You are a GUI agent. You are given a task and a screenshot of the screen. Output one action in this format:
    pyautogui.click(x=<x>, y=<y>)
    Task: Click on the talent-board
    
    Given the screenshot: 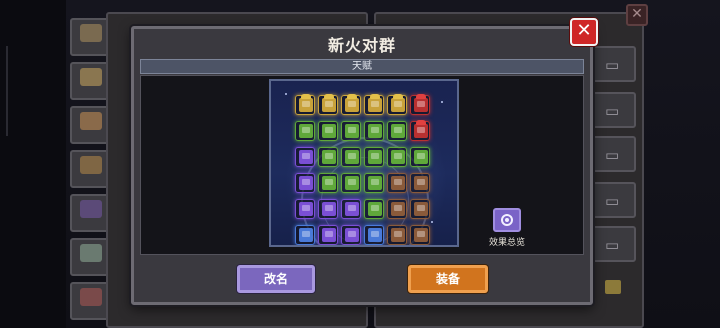 What is the action you would take?
    pyautogui.click(x=364, y=163)
    